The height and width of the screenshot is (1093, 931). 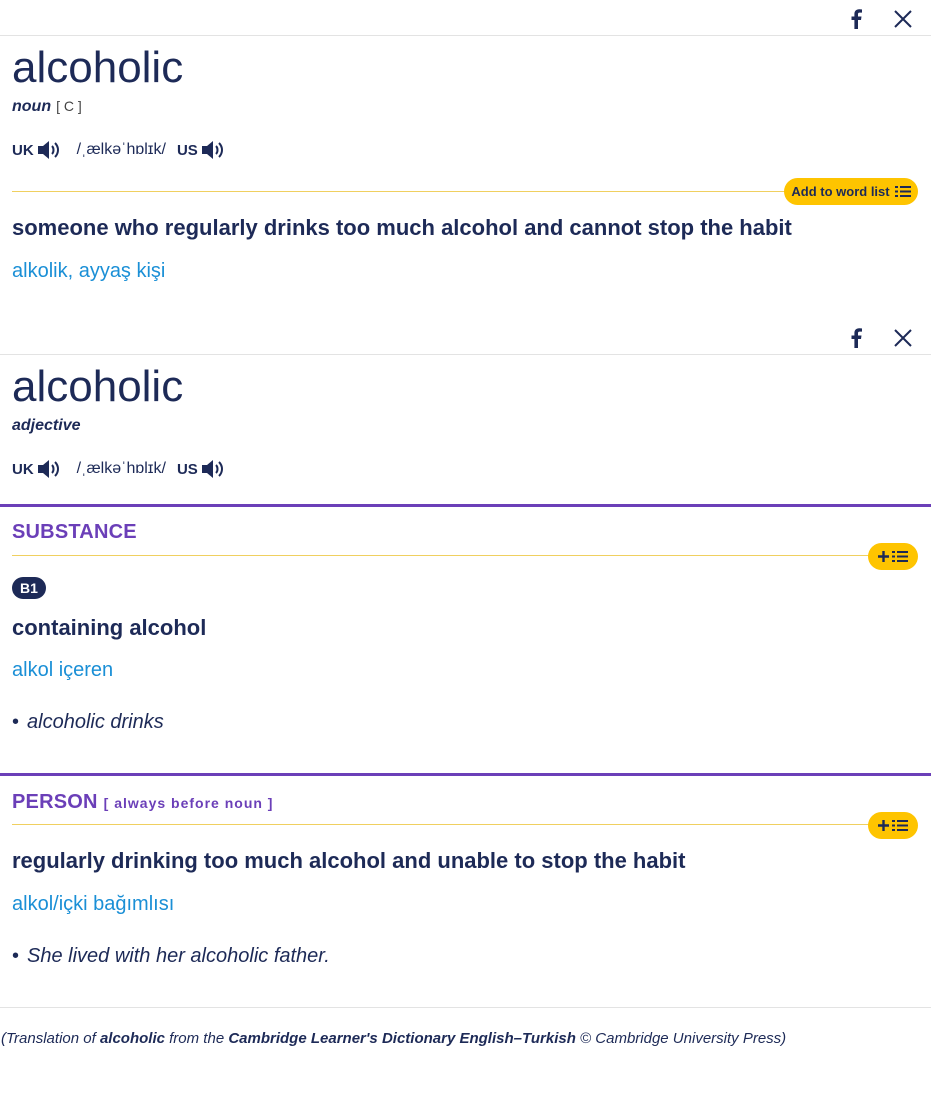 I want to click on example-text: alcoholic drinks, so click(x=95, y=722).